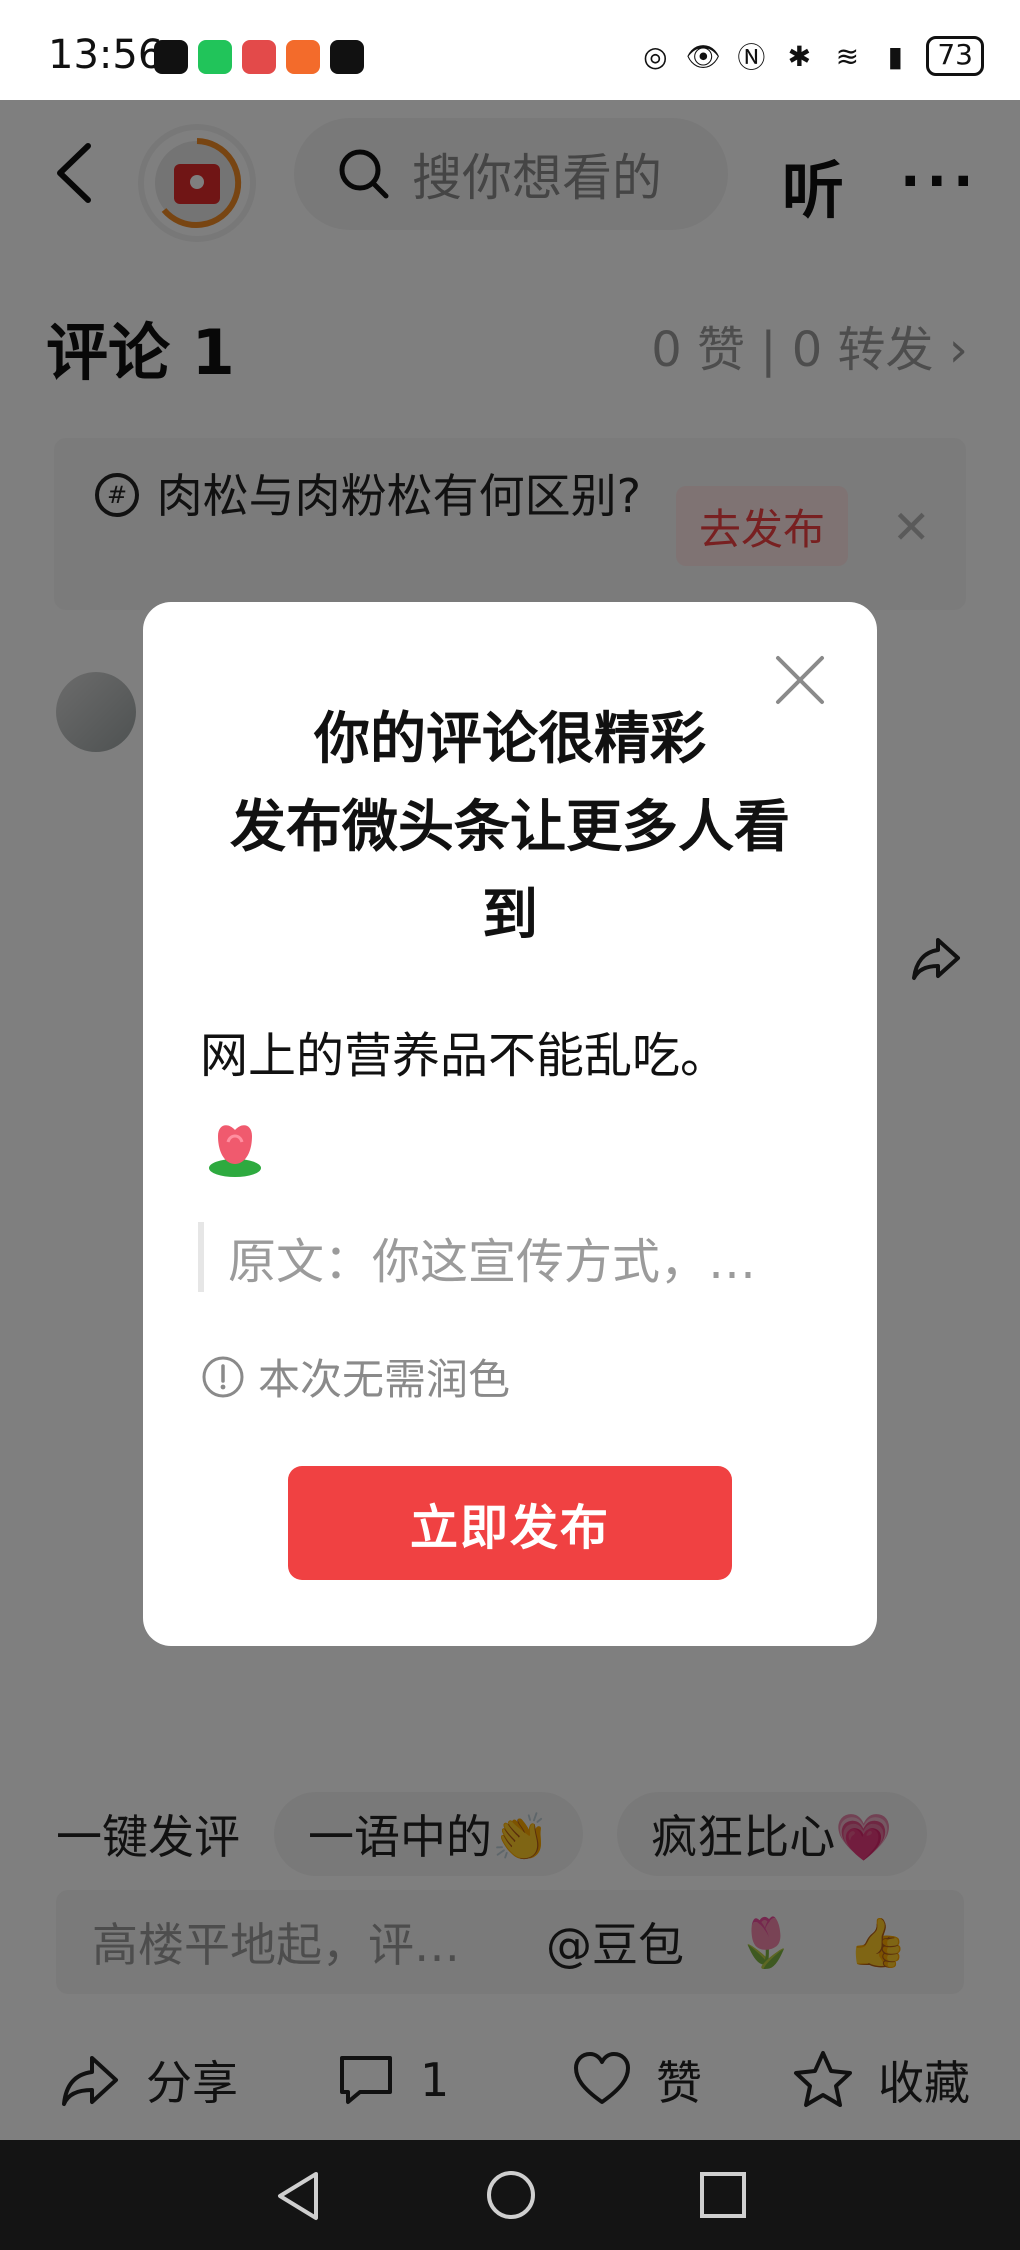 This screenshot has width=1020, height=2250. What do you see at coordinates (223, 1376) in the screenshot?
I see `info-icon` at bounding box center [223, 1376].